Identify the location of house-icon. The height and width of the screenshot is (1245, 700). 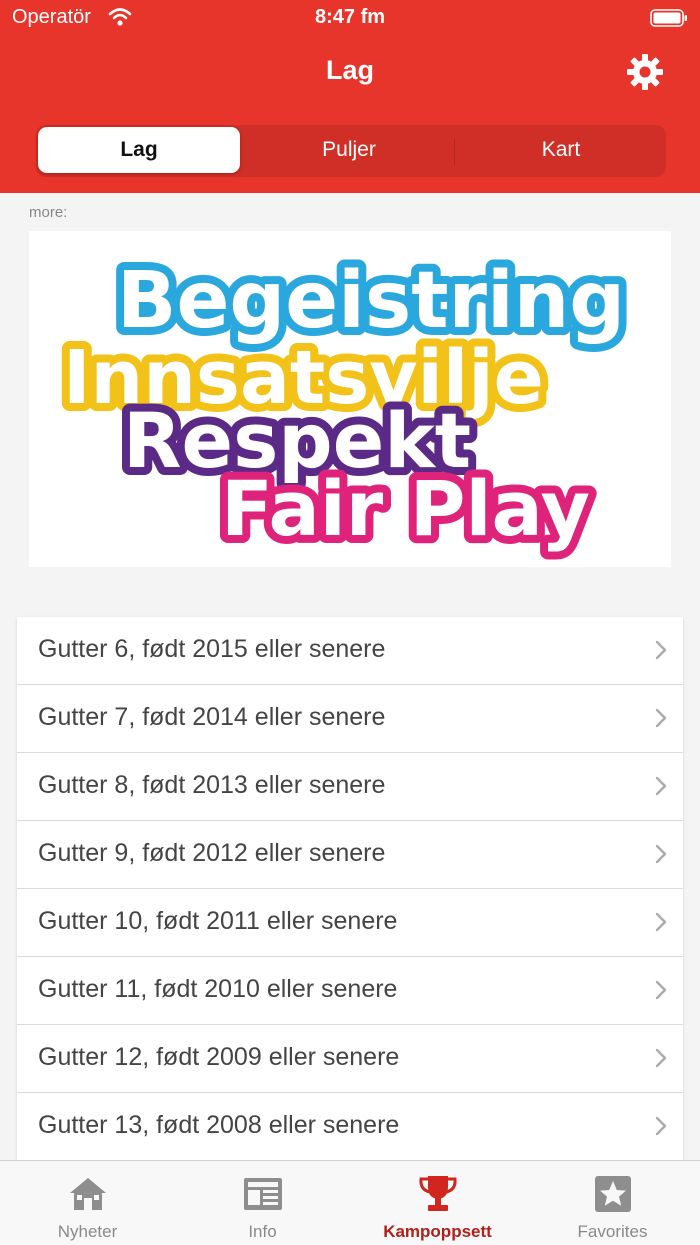
(88, 1194).